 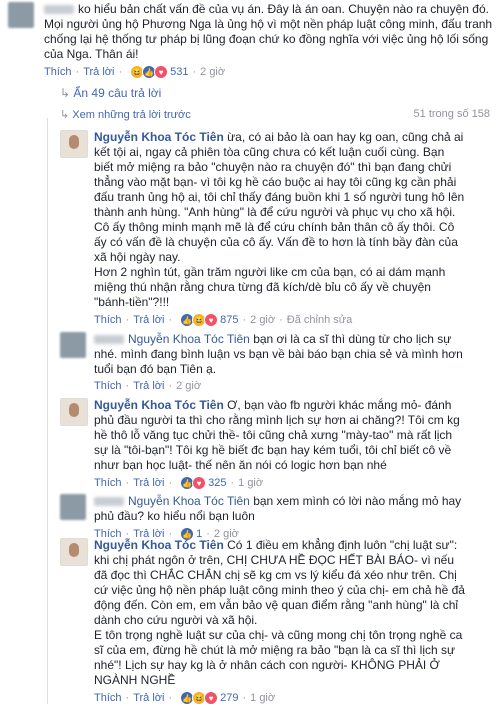 I want to click on reply-actions: Thích · Trả lời · 👍 😆 ♥ 279 · 1 giờ, so click(x=185, y=697).